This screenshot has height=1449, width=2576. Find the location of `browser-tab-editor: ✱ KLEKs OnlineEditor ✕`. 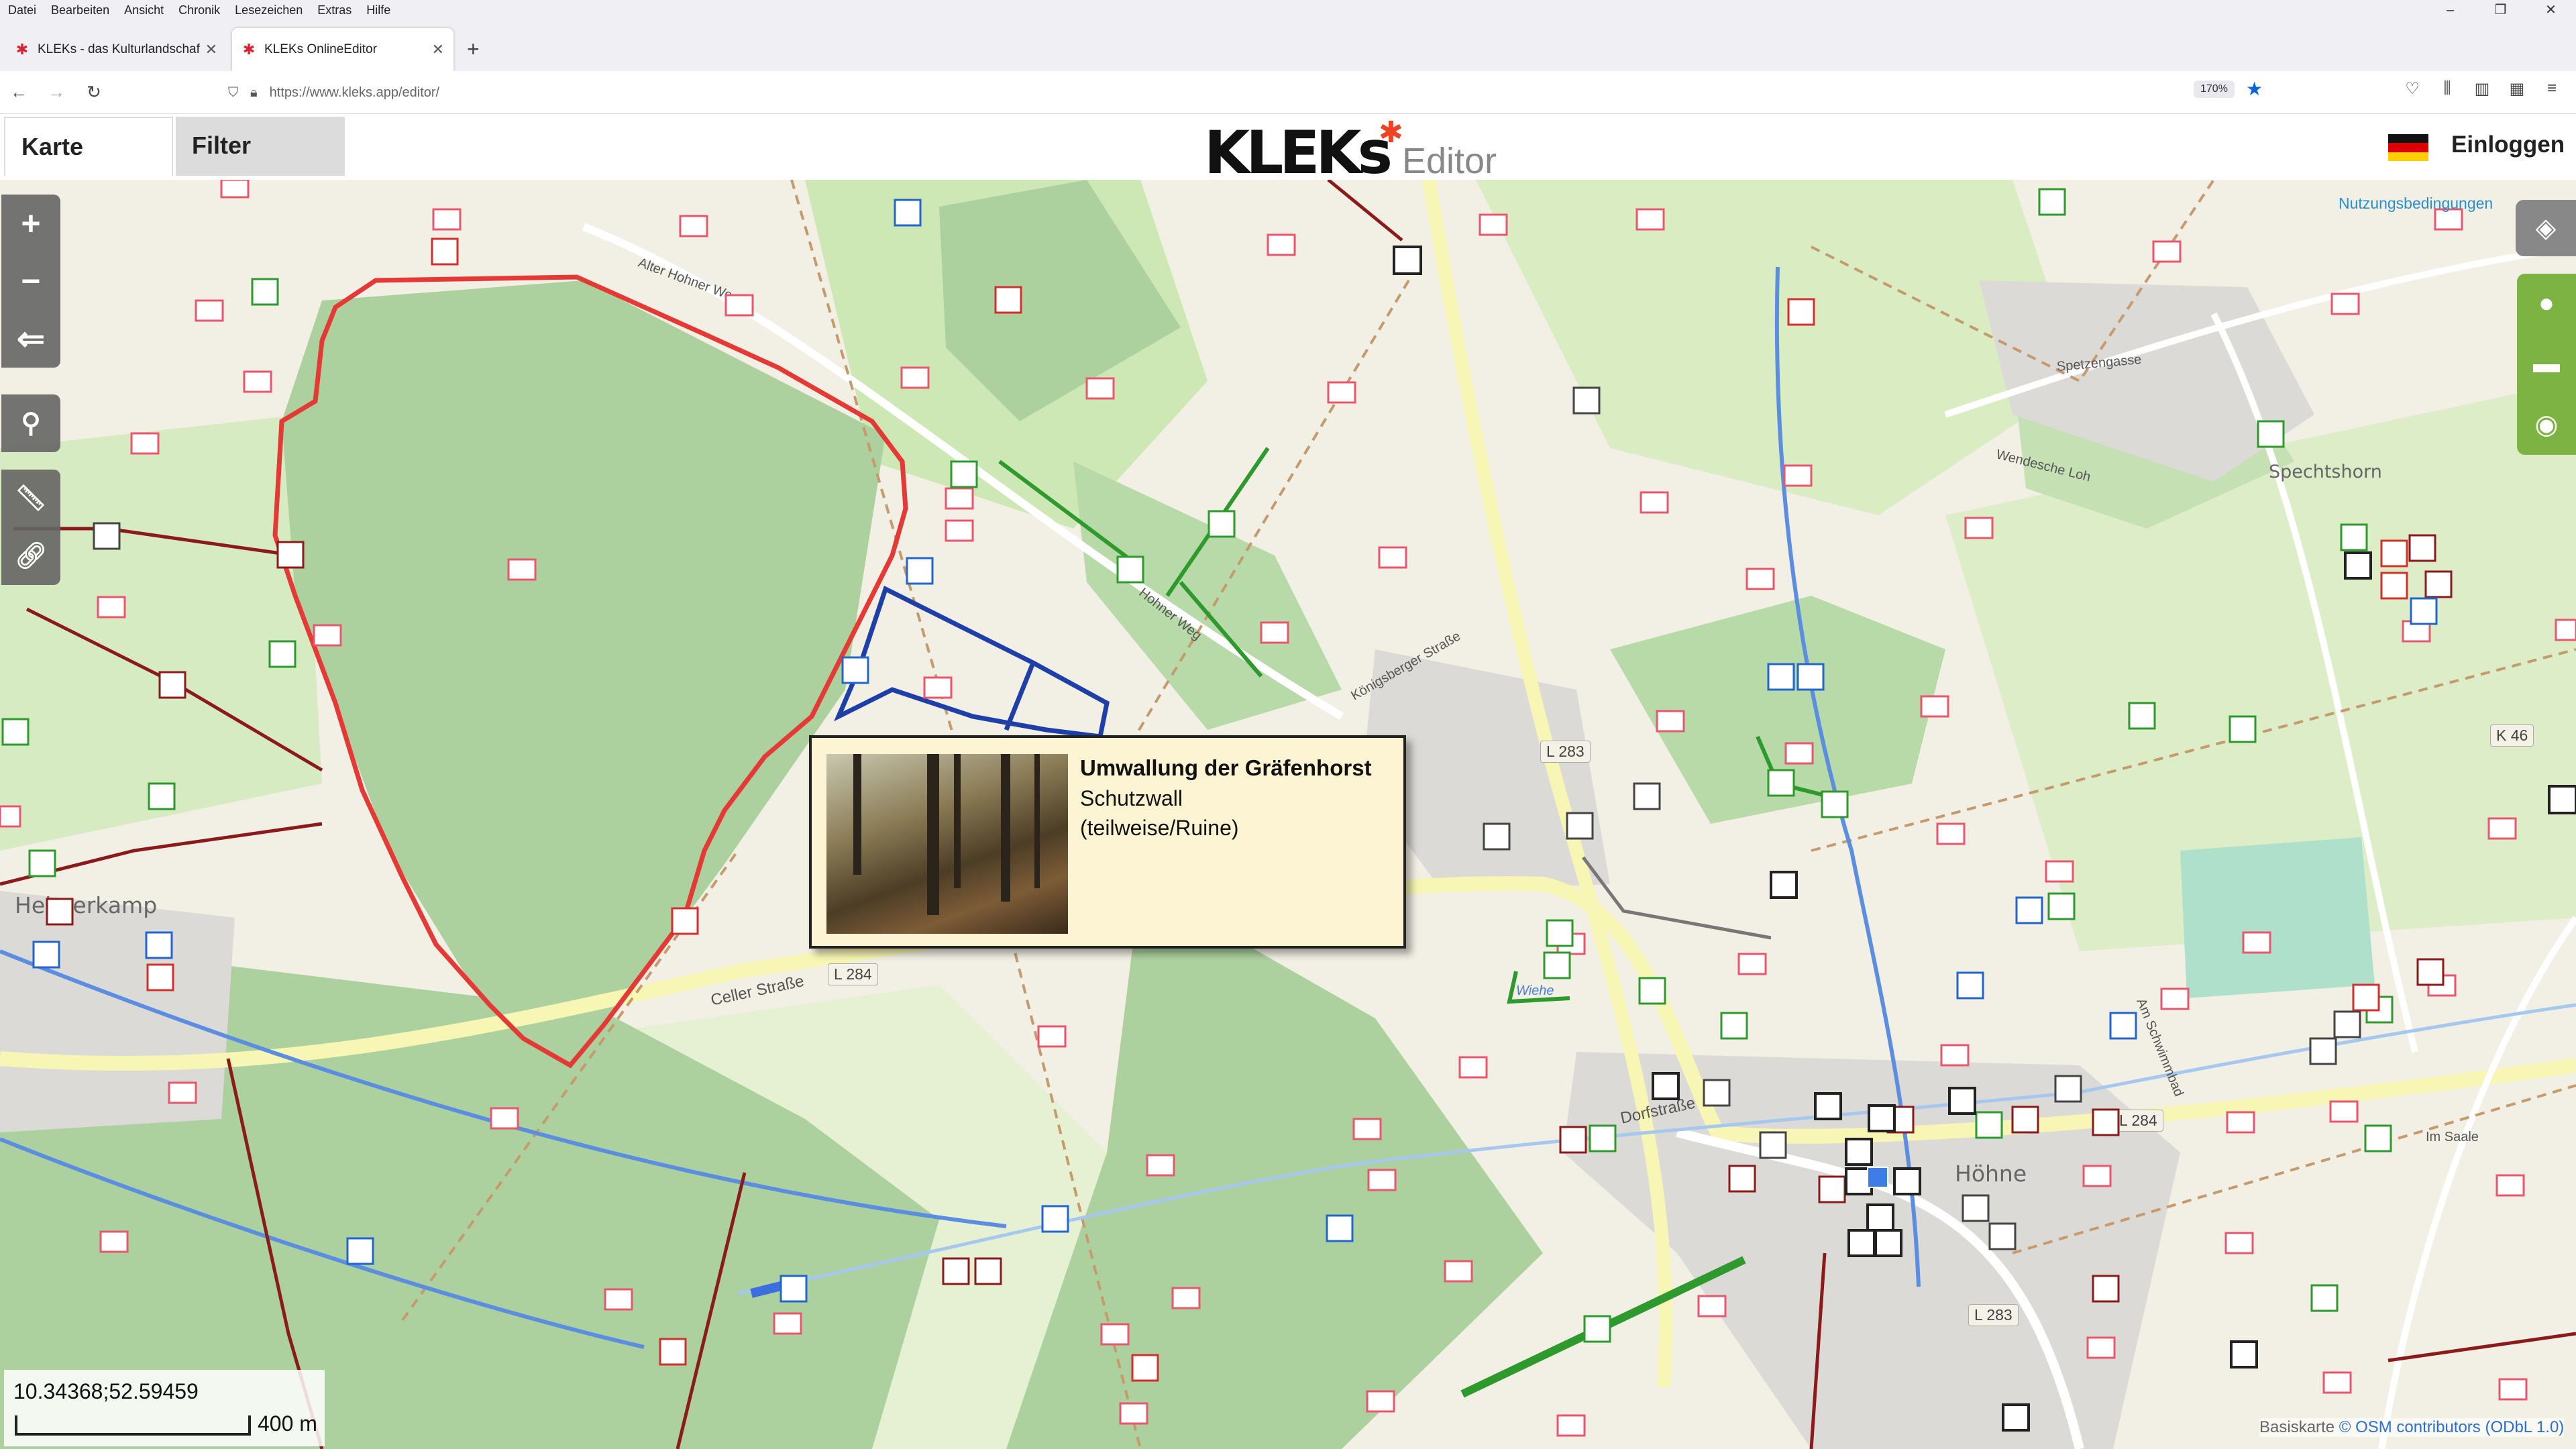

browser-tab-editor: ✱ KLEKs OnlineEditor ✕ is located at coordinates (342, 49).